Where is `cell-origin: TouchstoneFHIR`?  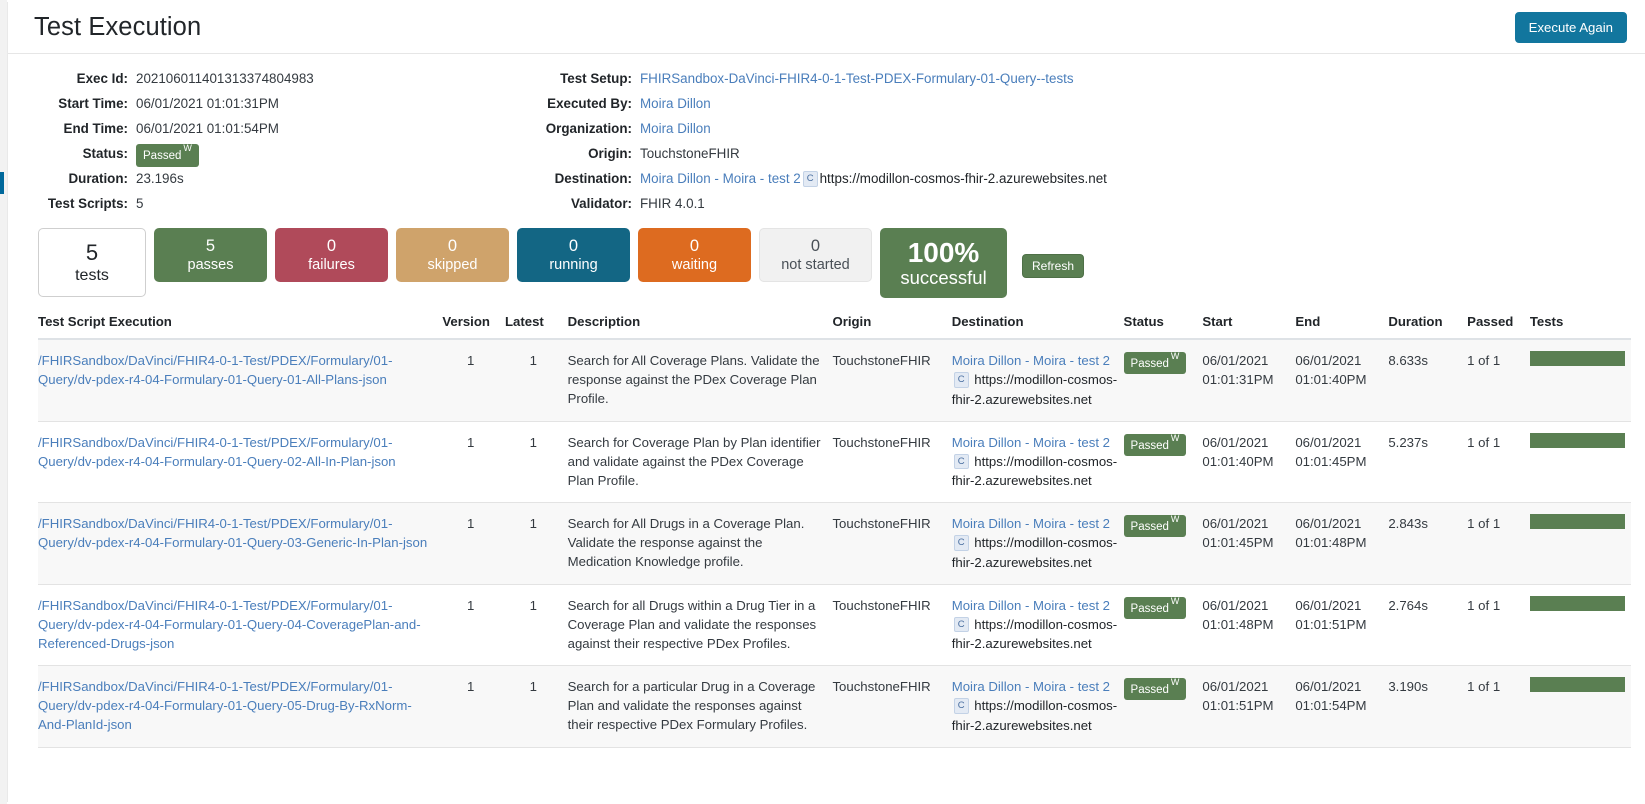
cell-origin: TouchstoneFHIR is located at coordinates (892, 625).